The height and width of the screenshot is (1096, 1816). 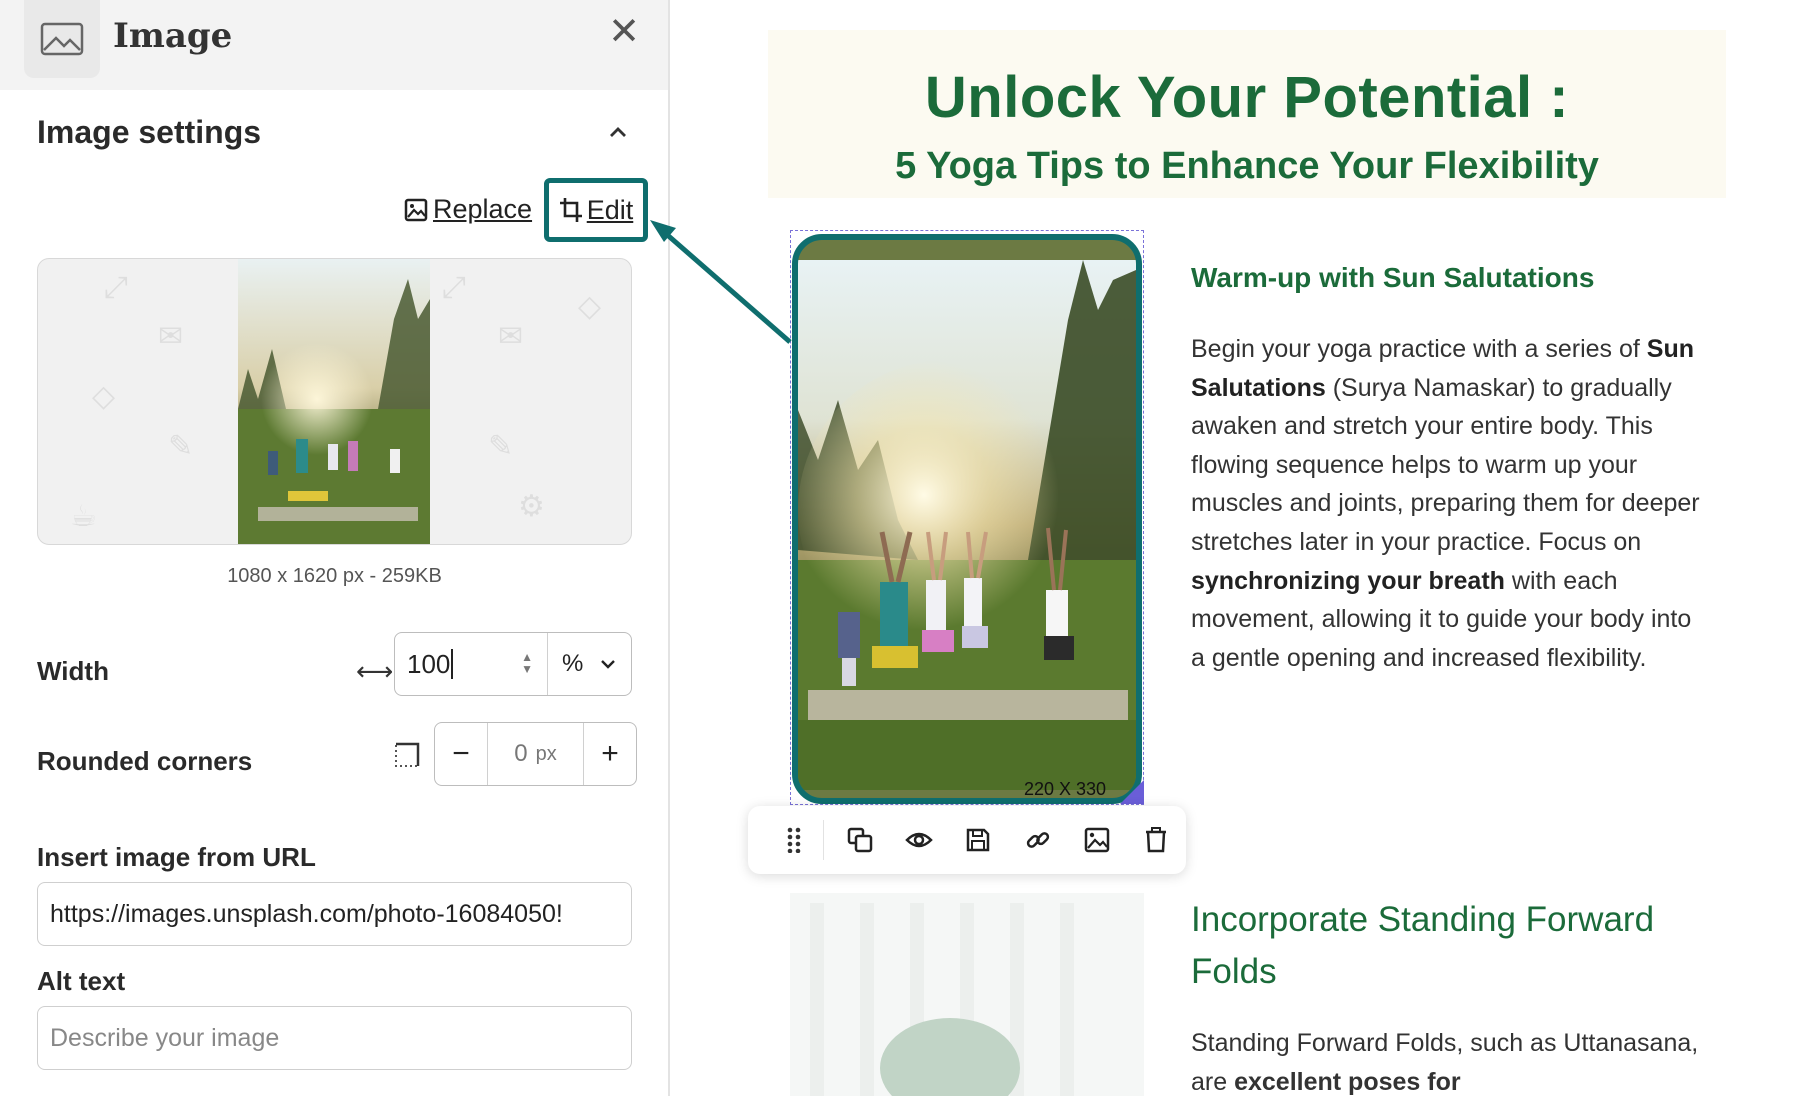 I want to click on hero-title: Unlock Your Potential :, so click(x=1247, y=97).